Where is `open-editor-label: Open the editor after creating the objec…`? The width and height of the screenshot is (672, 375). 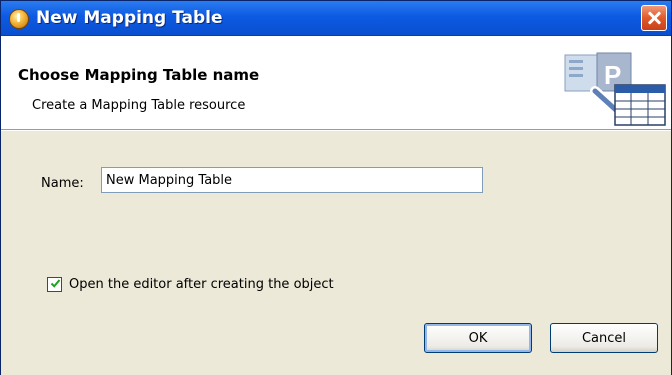
open-editor-label: Open the editor after creating the objec… is located at coordinates (201, 284).